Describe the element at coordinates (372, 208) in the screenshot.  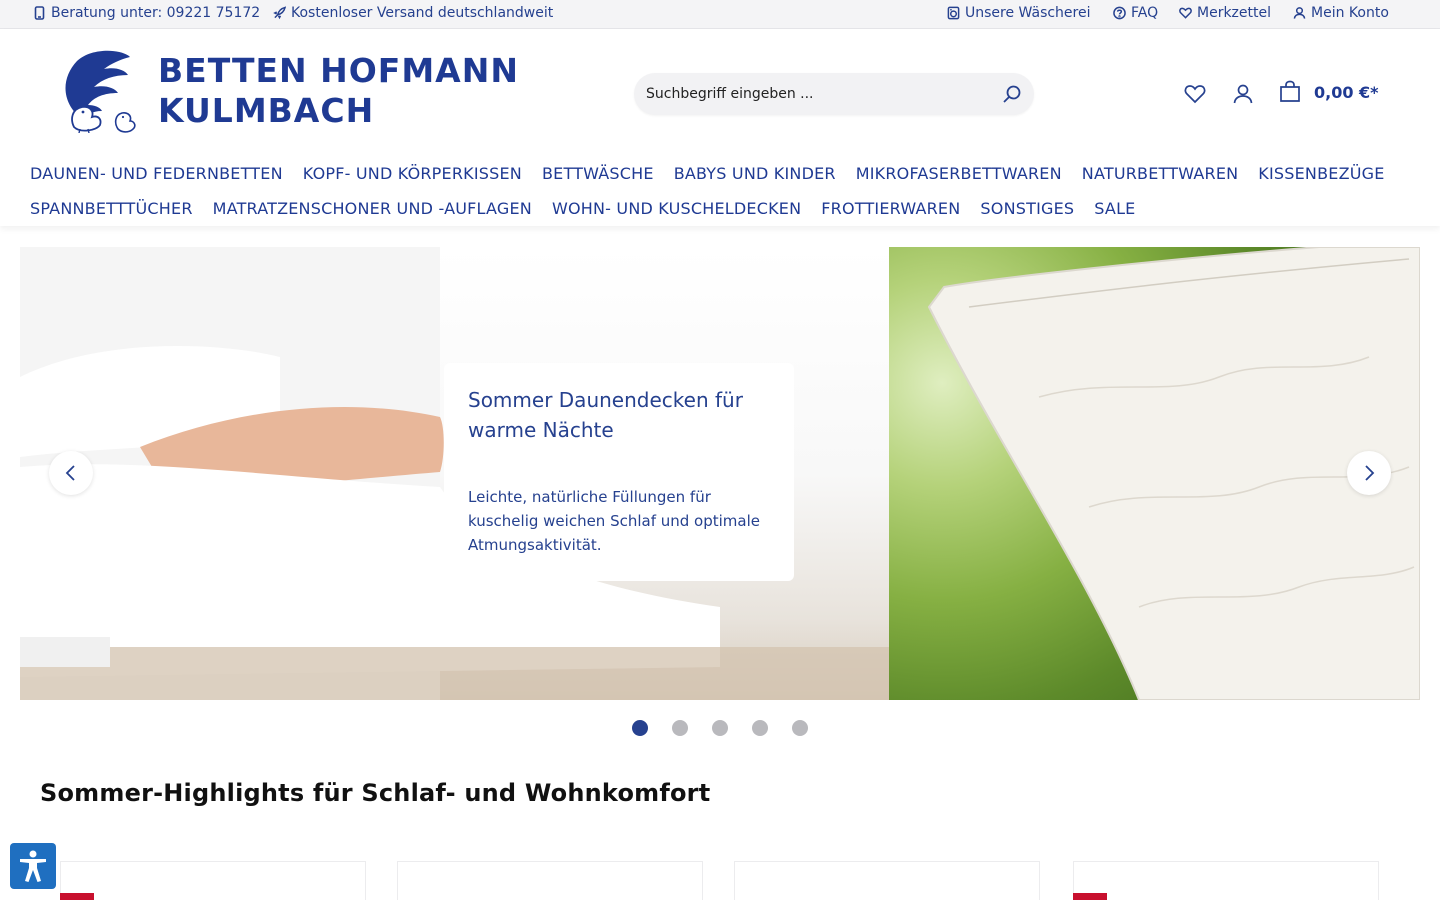
I see `nav-item-matratzenschoner: MATRATZENSCHONER UND -AUFLAGEN` at that location.